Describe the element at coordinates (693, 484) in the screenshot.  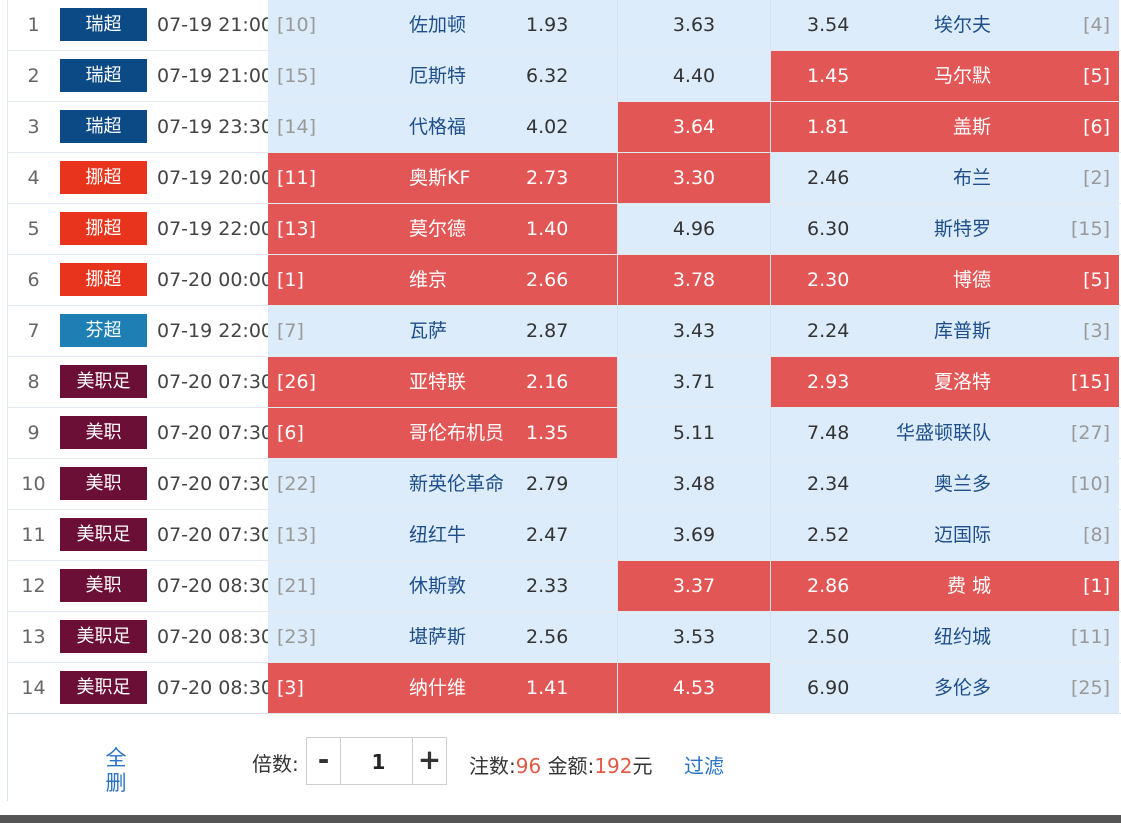
I see `draw-option: 3.48` at that location.